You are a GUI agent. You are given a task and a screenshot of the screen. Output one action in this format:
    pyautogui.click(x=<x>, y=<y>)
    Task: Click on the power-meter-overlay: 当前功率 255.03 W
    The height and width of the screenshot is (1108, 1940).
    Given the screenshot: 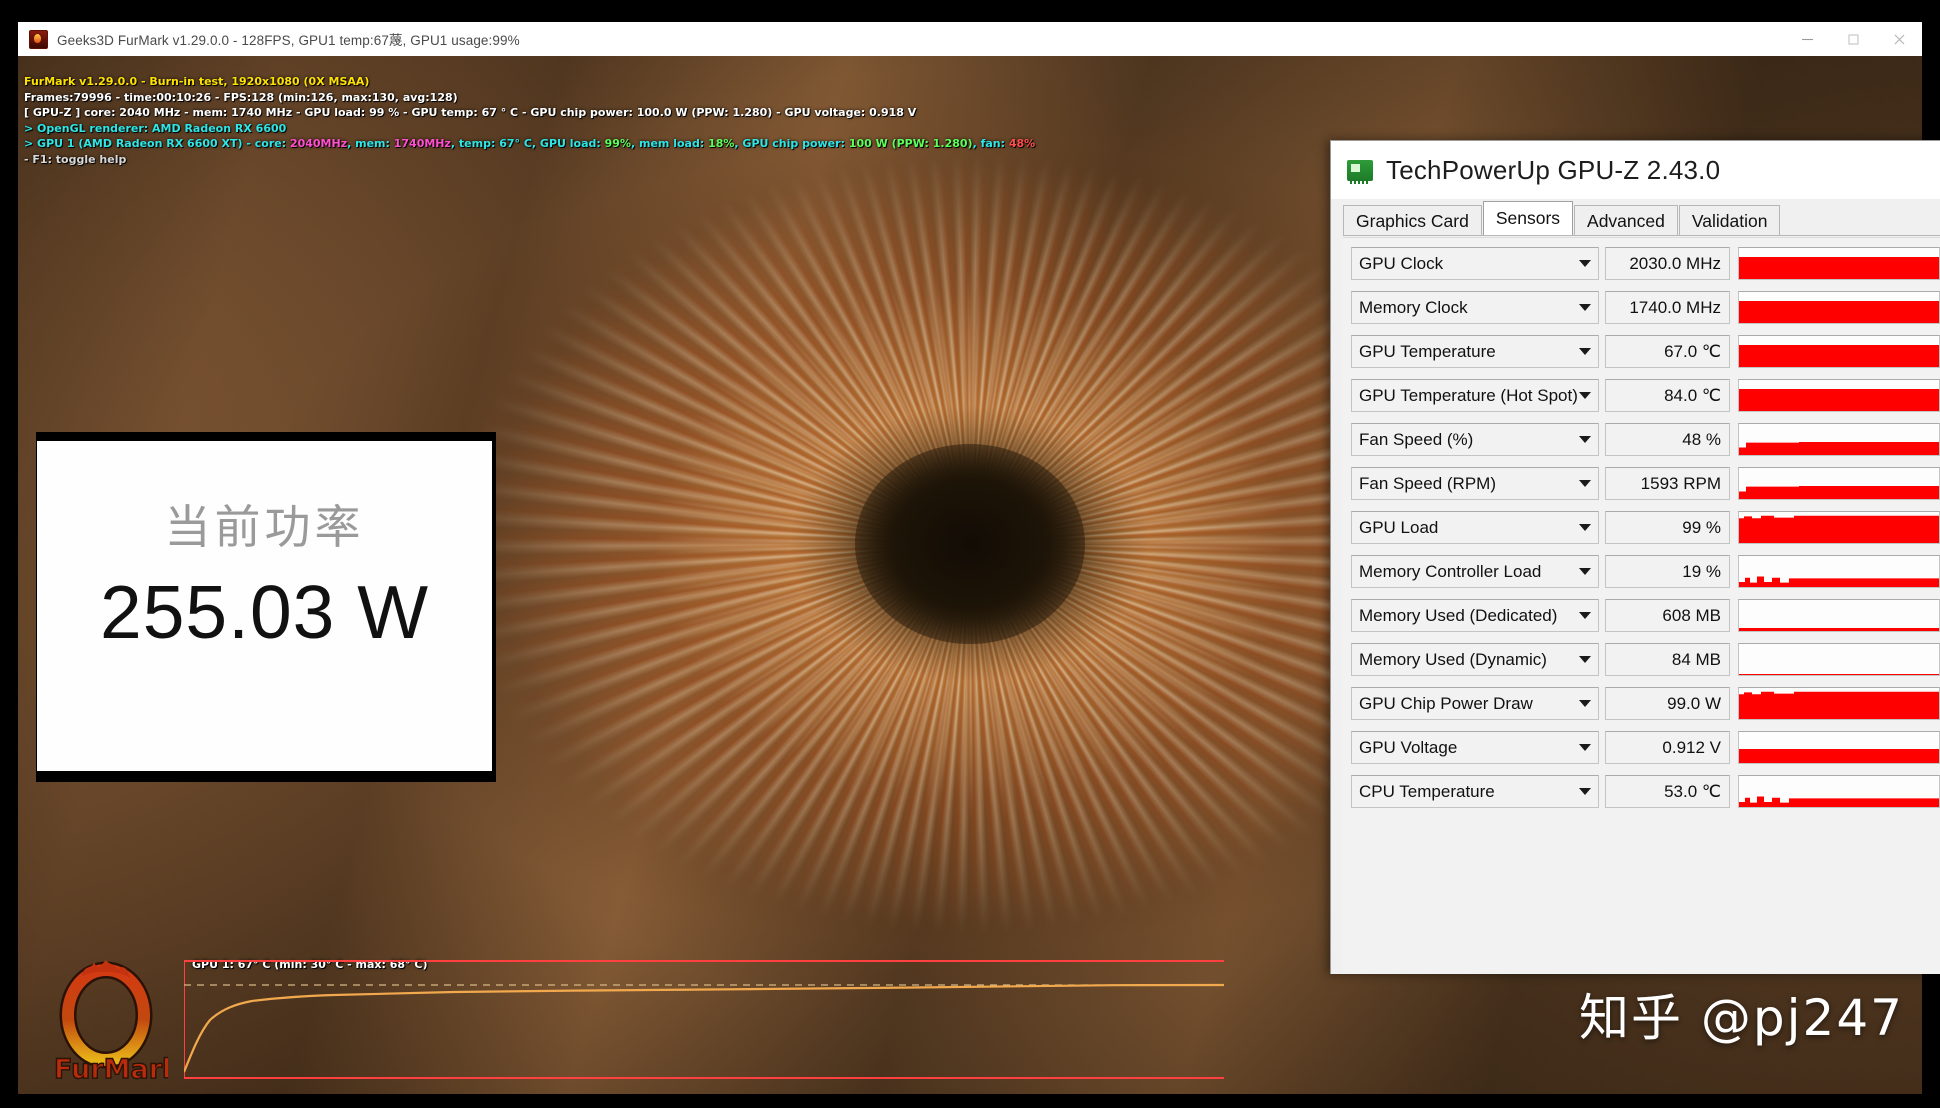 What is the action you would take?
    pyautogui.click(x=266, y=607)
    